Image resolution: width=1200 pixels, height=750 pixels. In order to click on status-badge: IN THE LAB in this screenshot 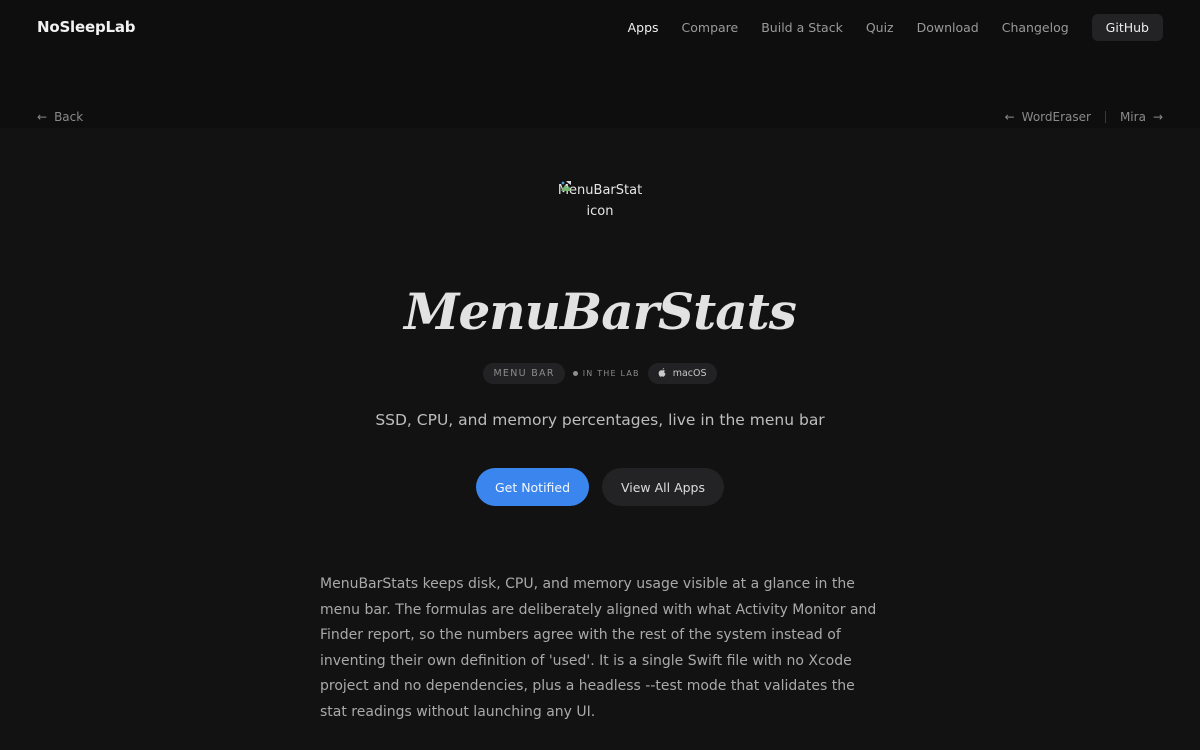, I will do `click(606, 373)`.